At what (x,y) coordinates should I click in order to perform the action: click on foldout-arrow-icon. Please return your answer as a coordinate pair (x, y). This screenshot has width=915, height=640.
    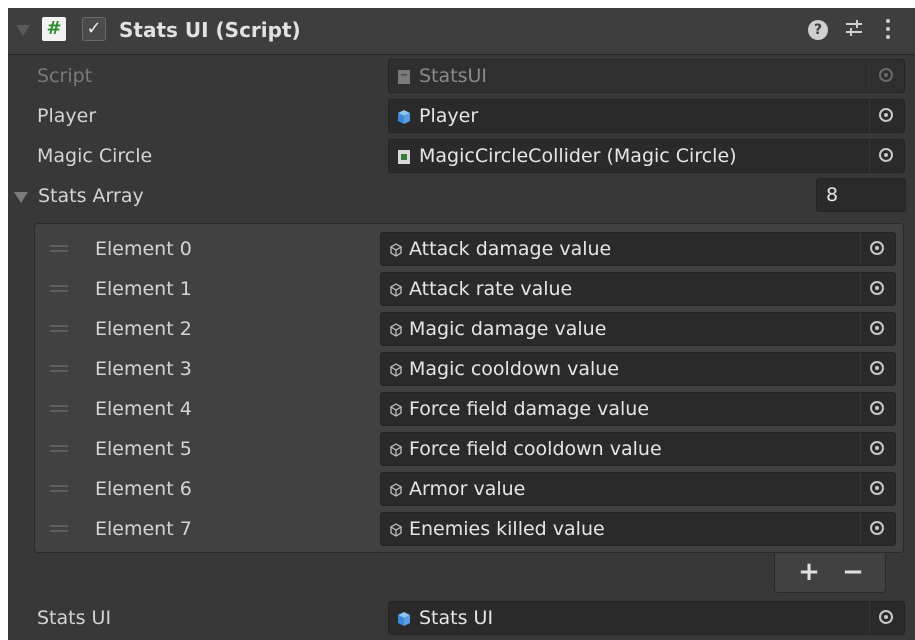
    Looking at the image, I should click on (23, 30).